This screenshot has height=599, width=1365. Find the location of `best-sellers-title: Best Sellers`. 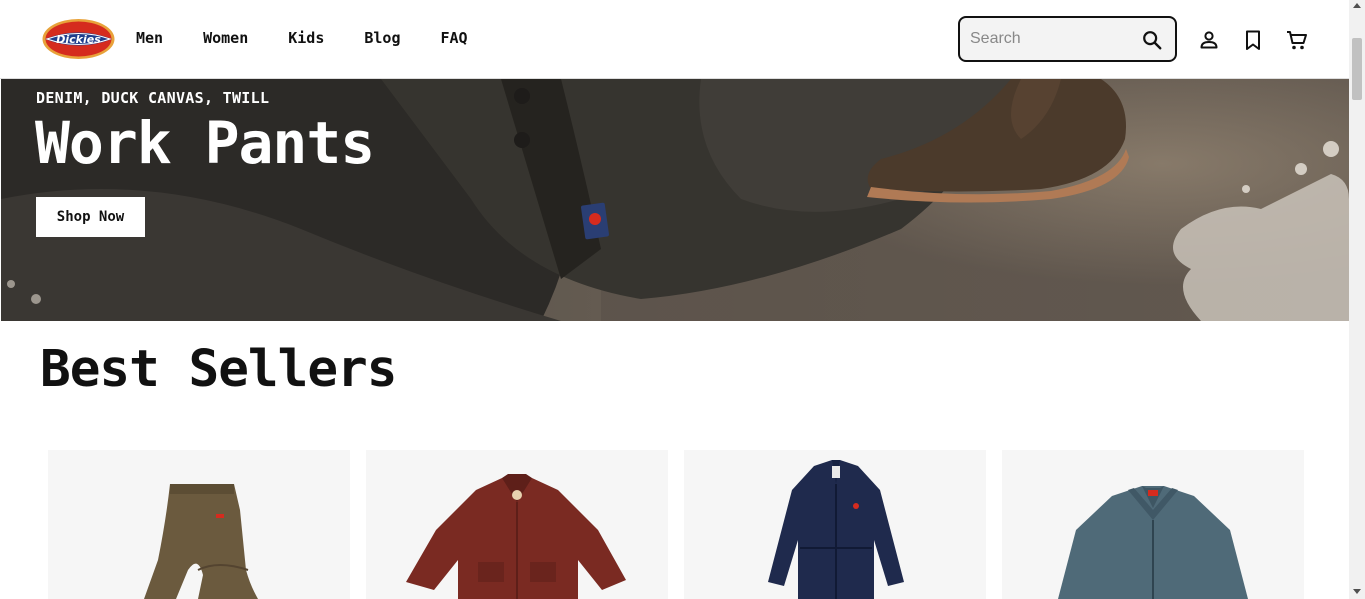

best-sellers-title: Best Sellers is located at coordinates (218, 369).